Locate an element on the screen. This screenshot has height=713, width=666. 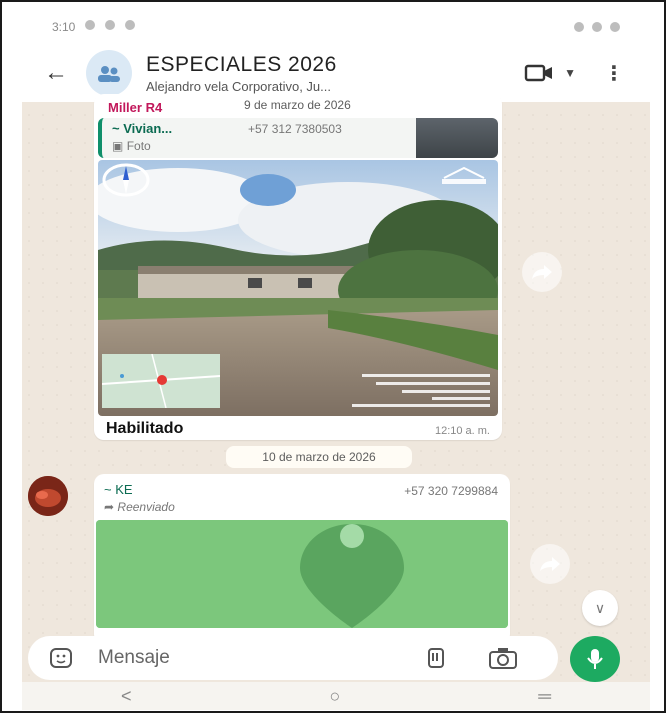
more-options-icon: ⋮ is located at coordinates (614, 73).